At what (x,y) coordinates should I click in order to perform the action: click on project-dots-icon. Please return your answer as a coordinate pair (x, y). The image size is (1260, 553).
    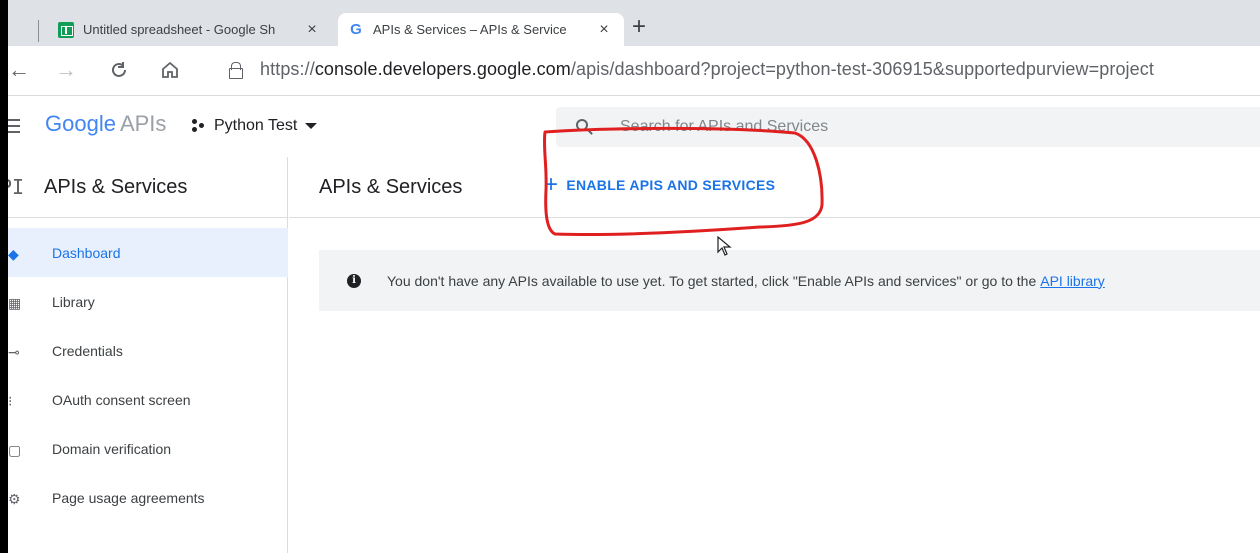
    Looking at the image, I should click on (200, 126).